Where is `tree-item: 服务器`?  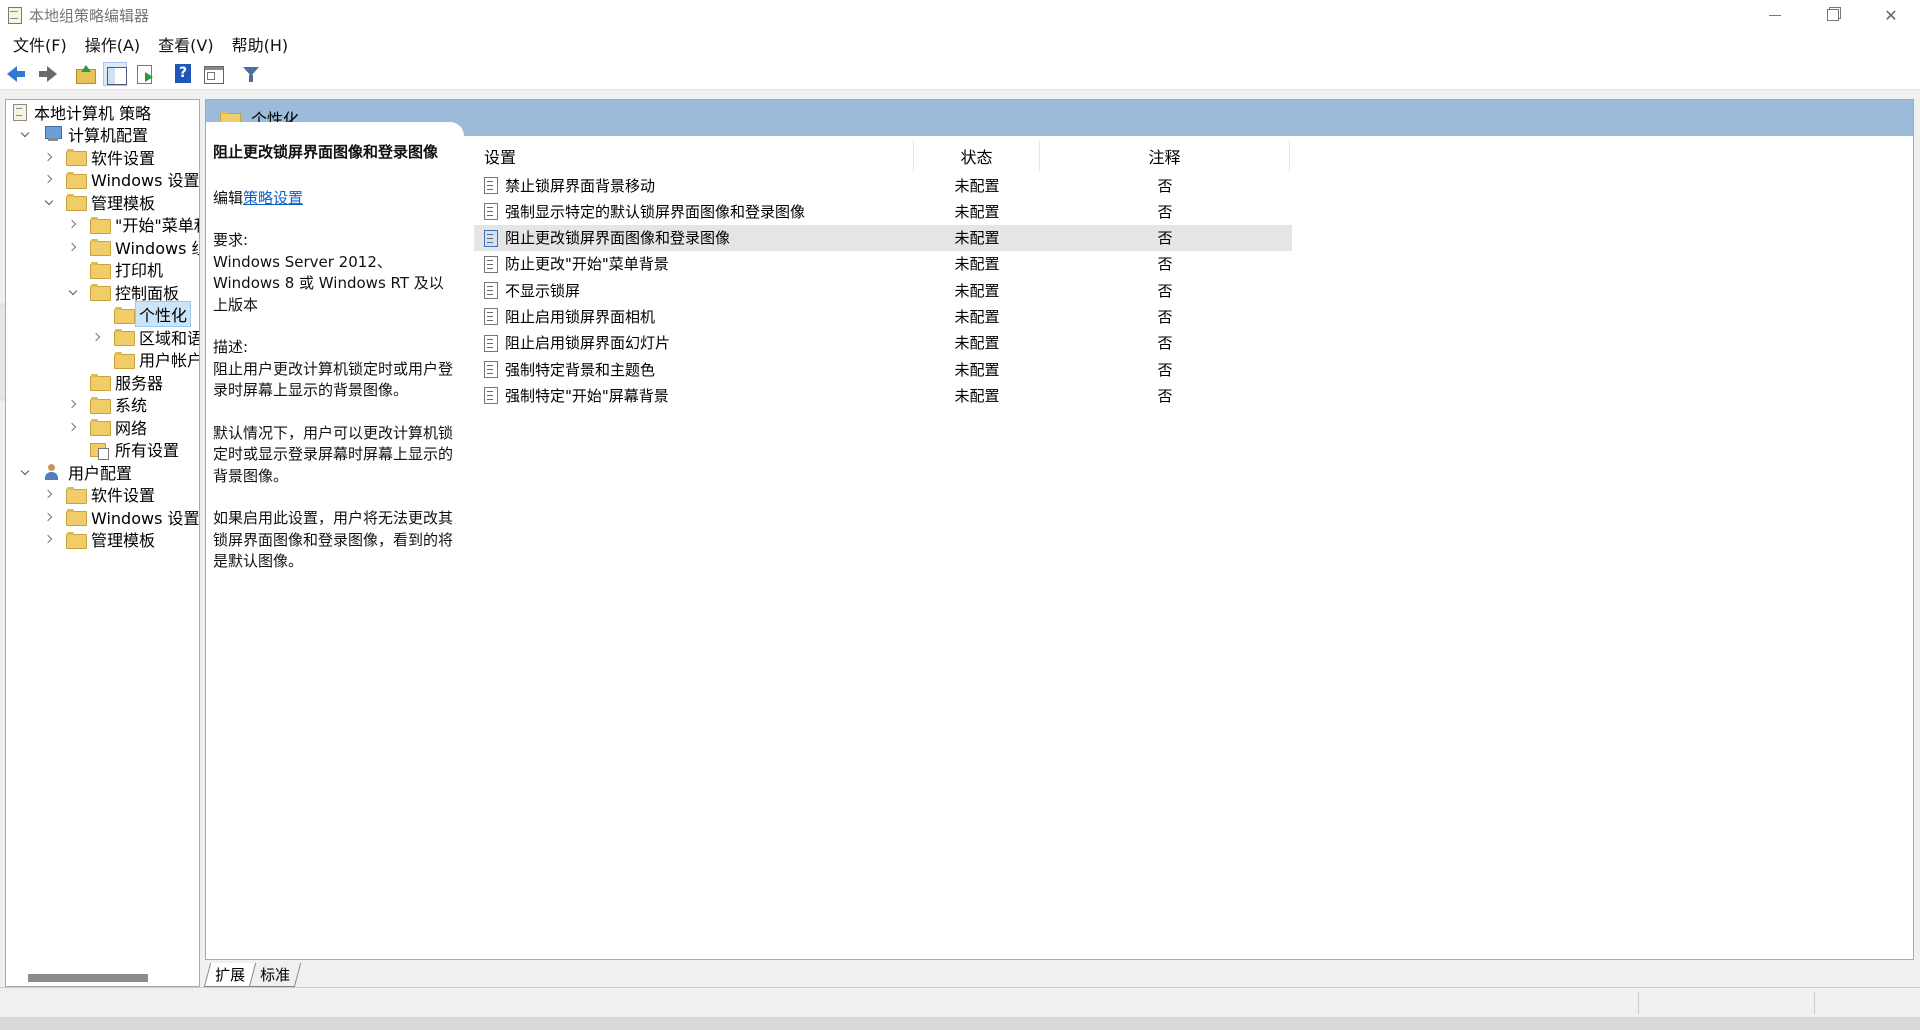 tree-item: 服务器 is located at coordinates (115, 382).